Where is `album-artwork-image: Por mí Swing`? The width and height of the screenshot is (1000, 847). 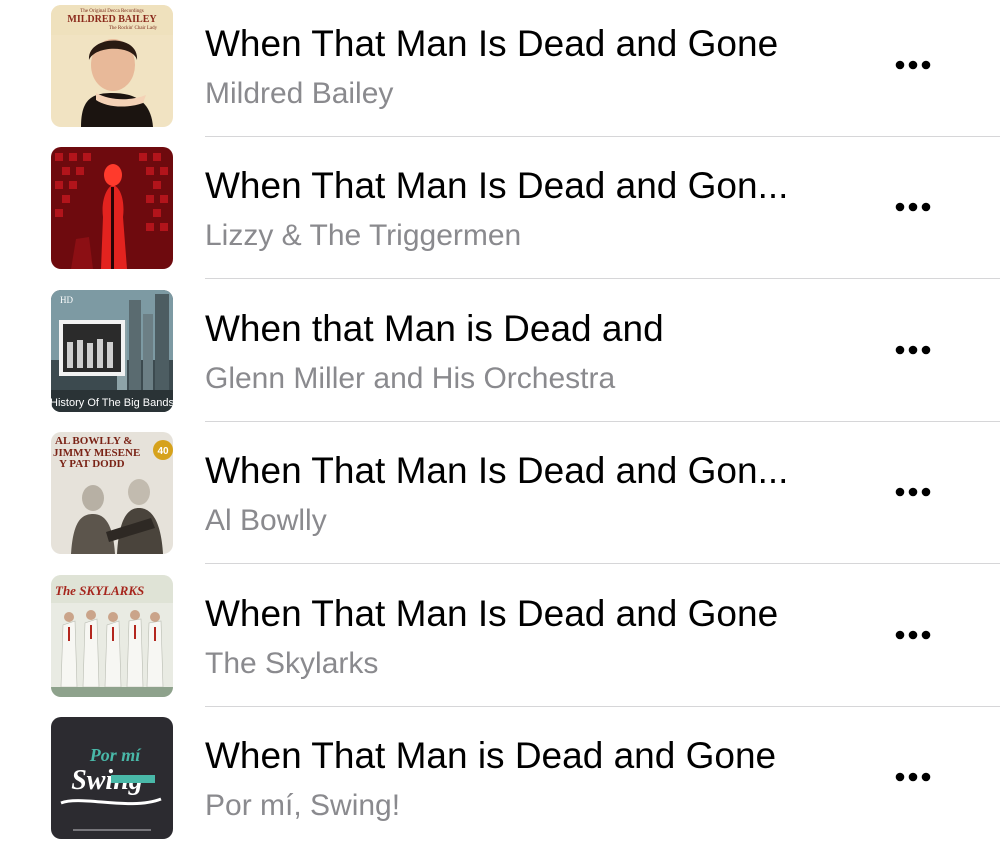 album-artwork-image: Por mí Swing is located at coordinates (112, 778).